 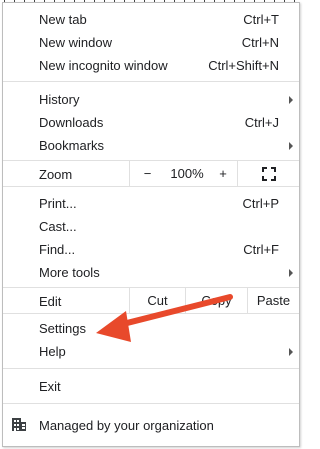 What do you see at coordinates (216, 300) in the screenshot?
I see `copy-button: Copy` at bounding box center [216, 300].